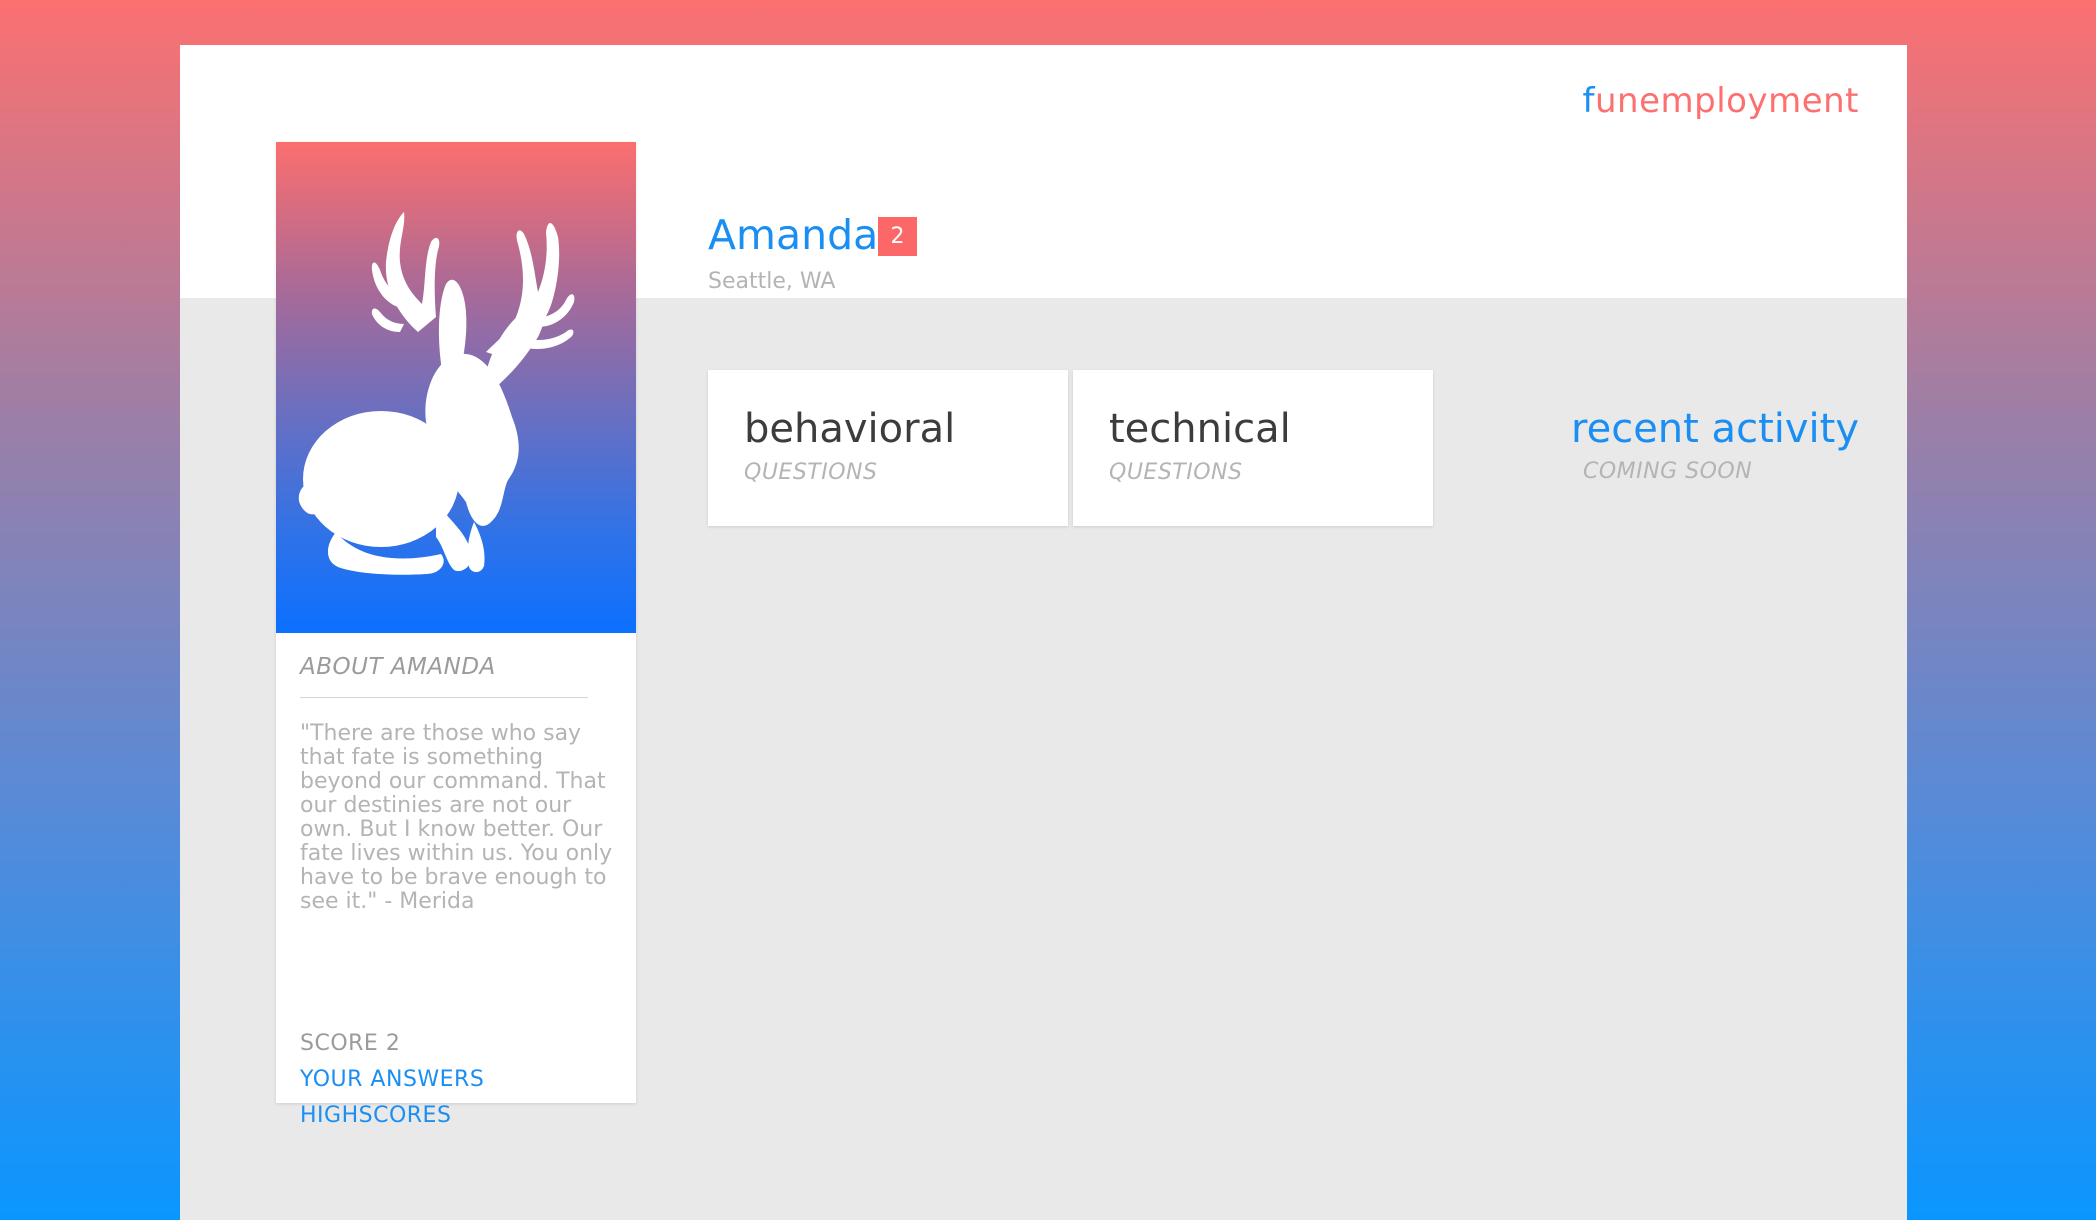 Image resolution: width=2096 pixels, height=1220 pixels. I want to click on behavioral-questions-card: behavioral QUESTIONS, so click(888, 448).